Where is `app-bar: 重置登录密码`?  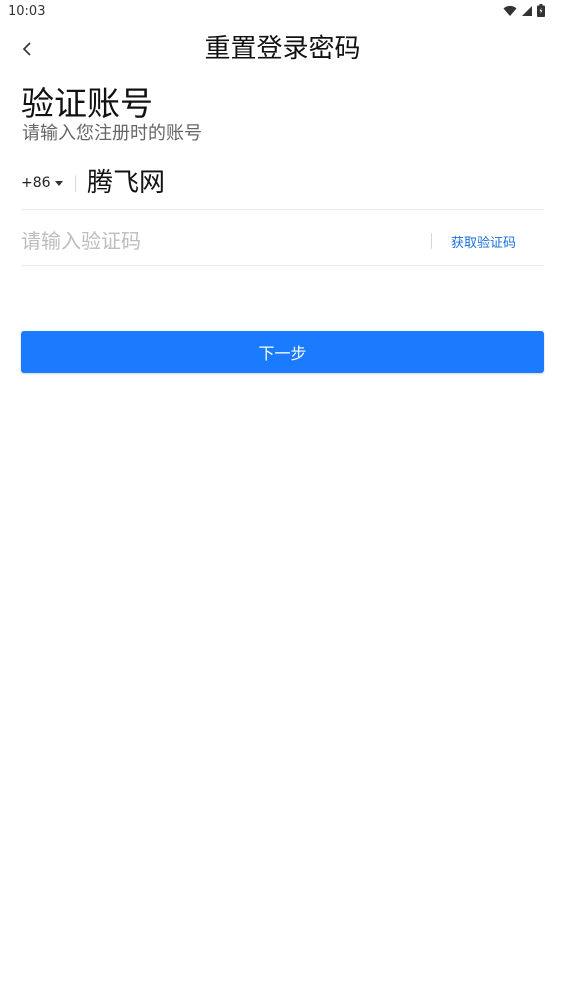
app-bar: 重置登录密码 is located at coordinates (282, 50).